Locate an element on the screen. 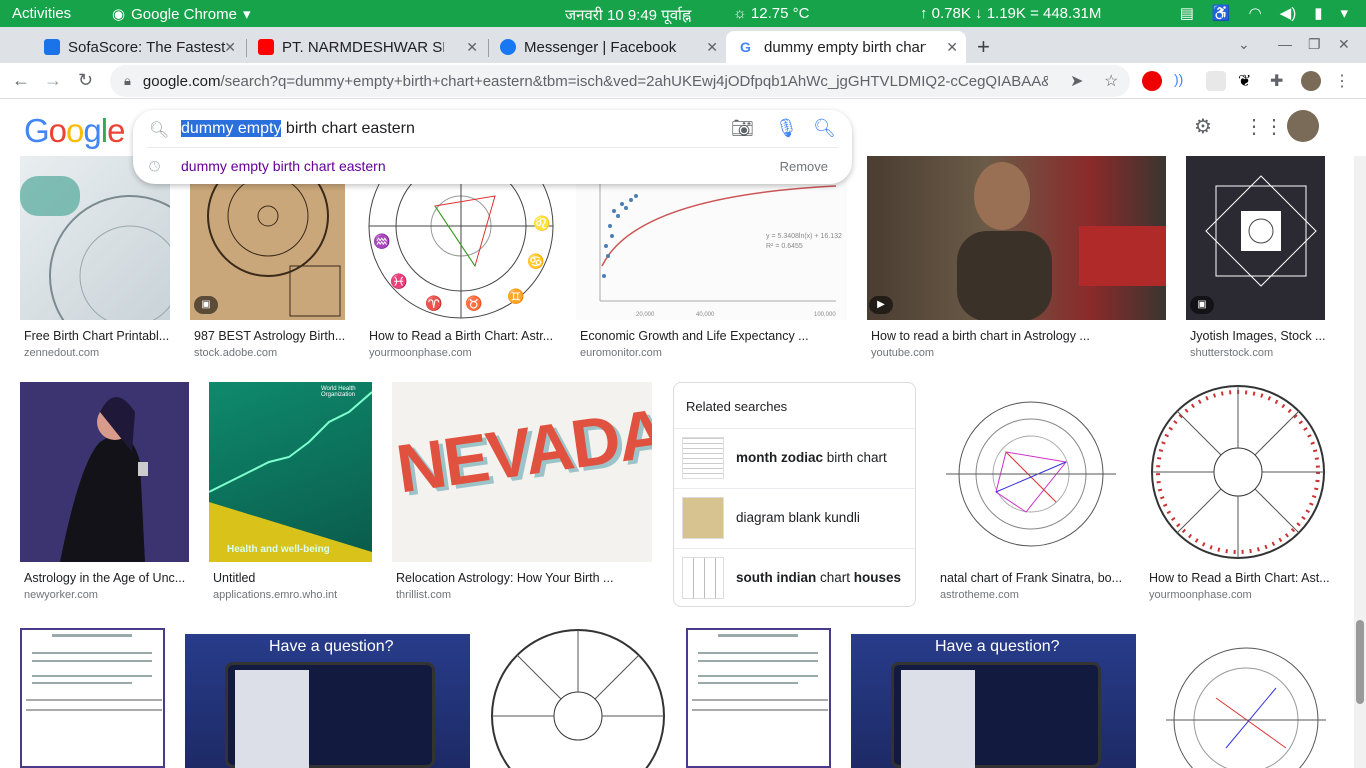 This screenshot has width=1366, height=768. minimize-icon: — is located at coordinates (1285, 44).